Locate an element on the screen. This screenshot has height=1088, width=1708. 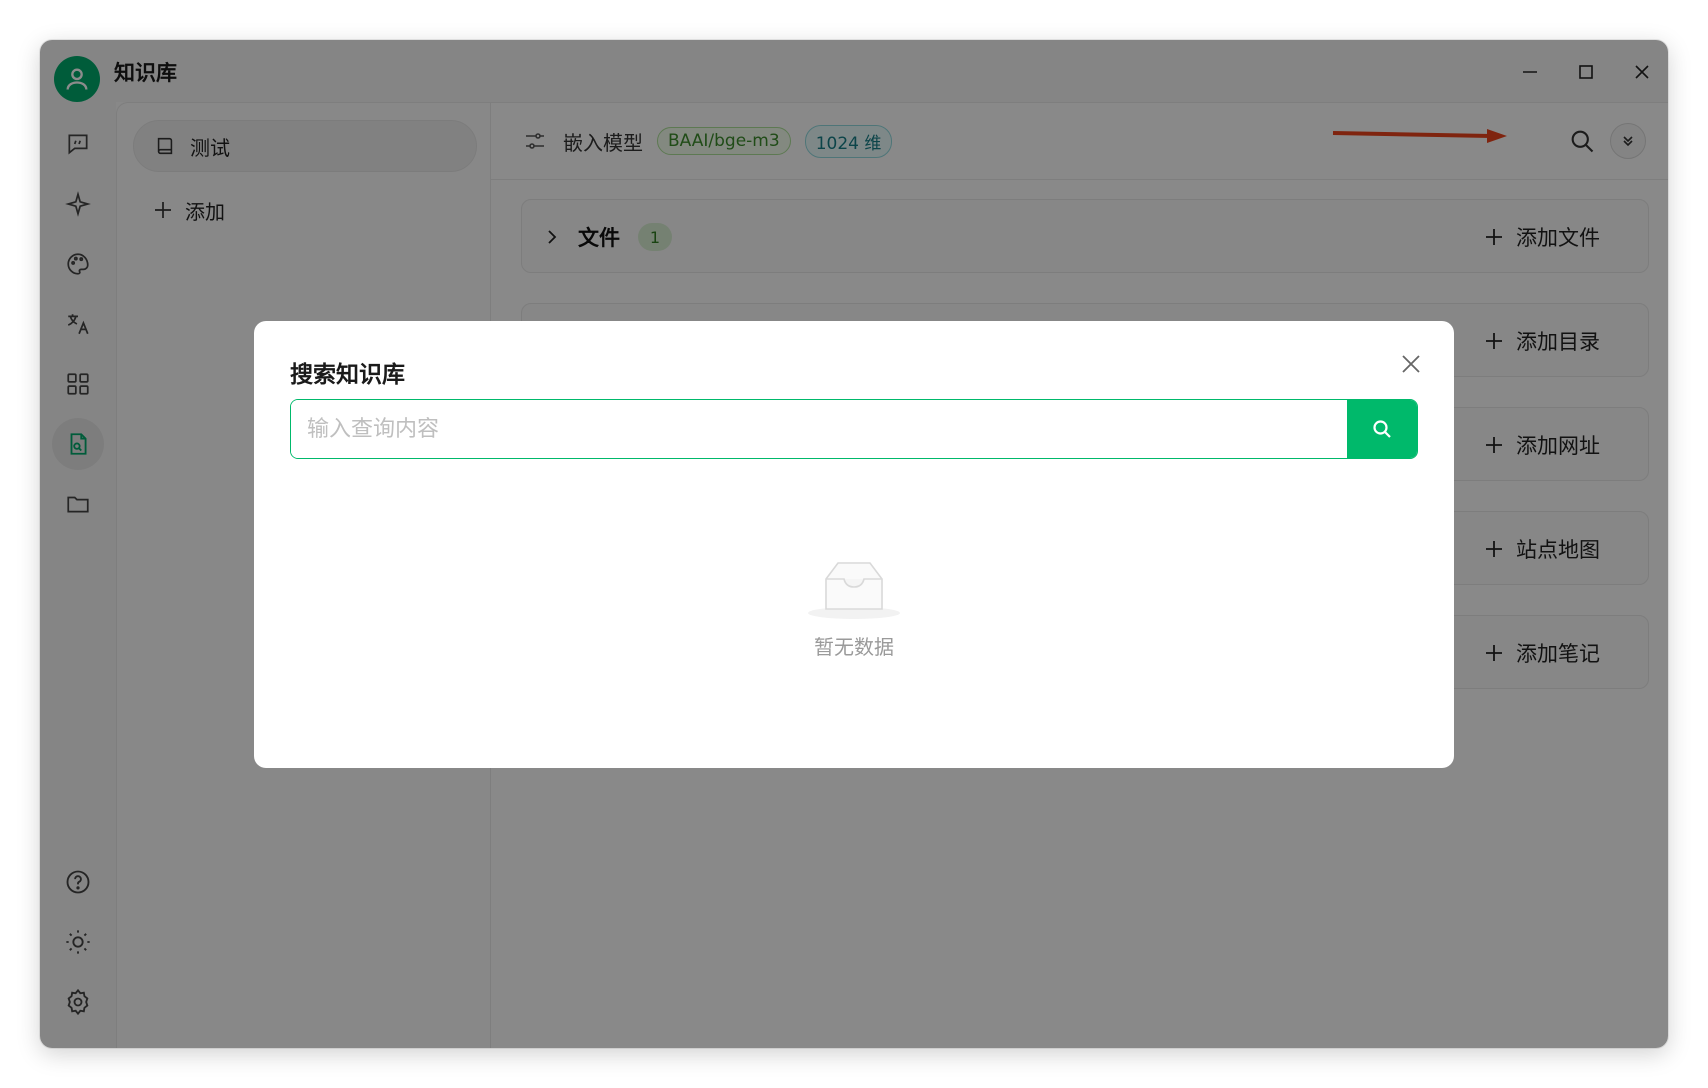
dialog-close-button is located at coordinates (1411, 364).